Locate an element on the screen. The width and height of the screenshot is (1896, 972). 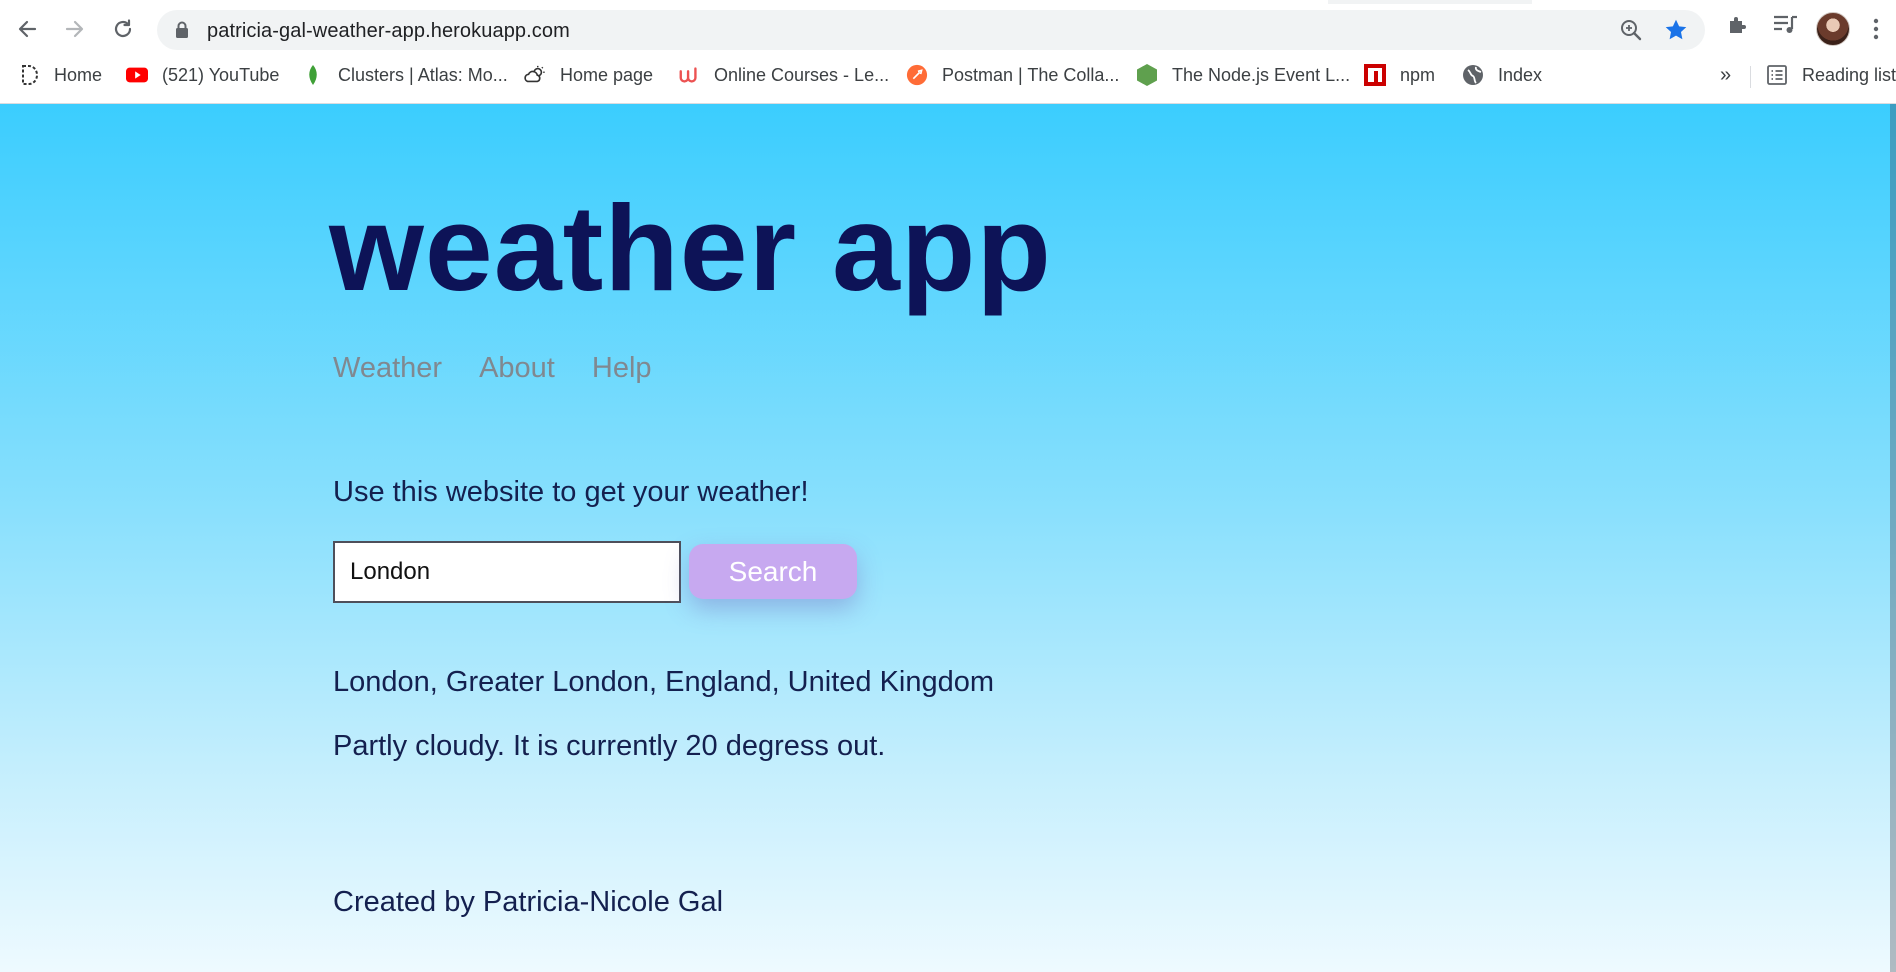
zoom-icon is located at coordinates (1631, 30).